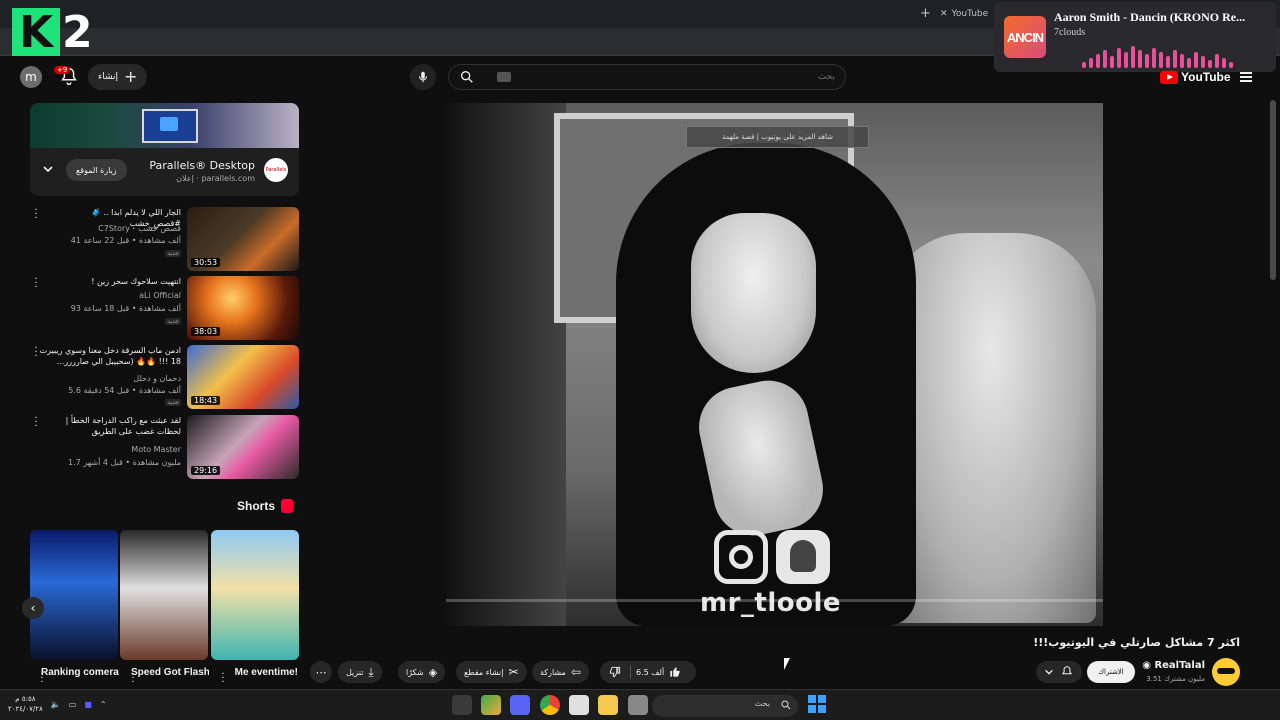  What do you see at coordinates (1067, 670) in the screenshot?
I see `bell-icon` at bounding box center [1067, 670].